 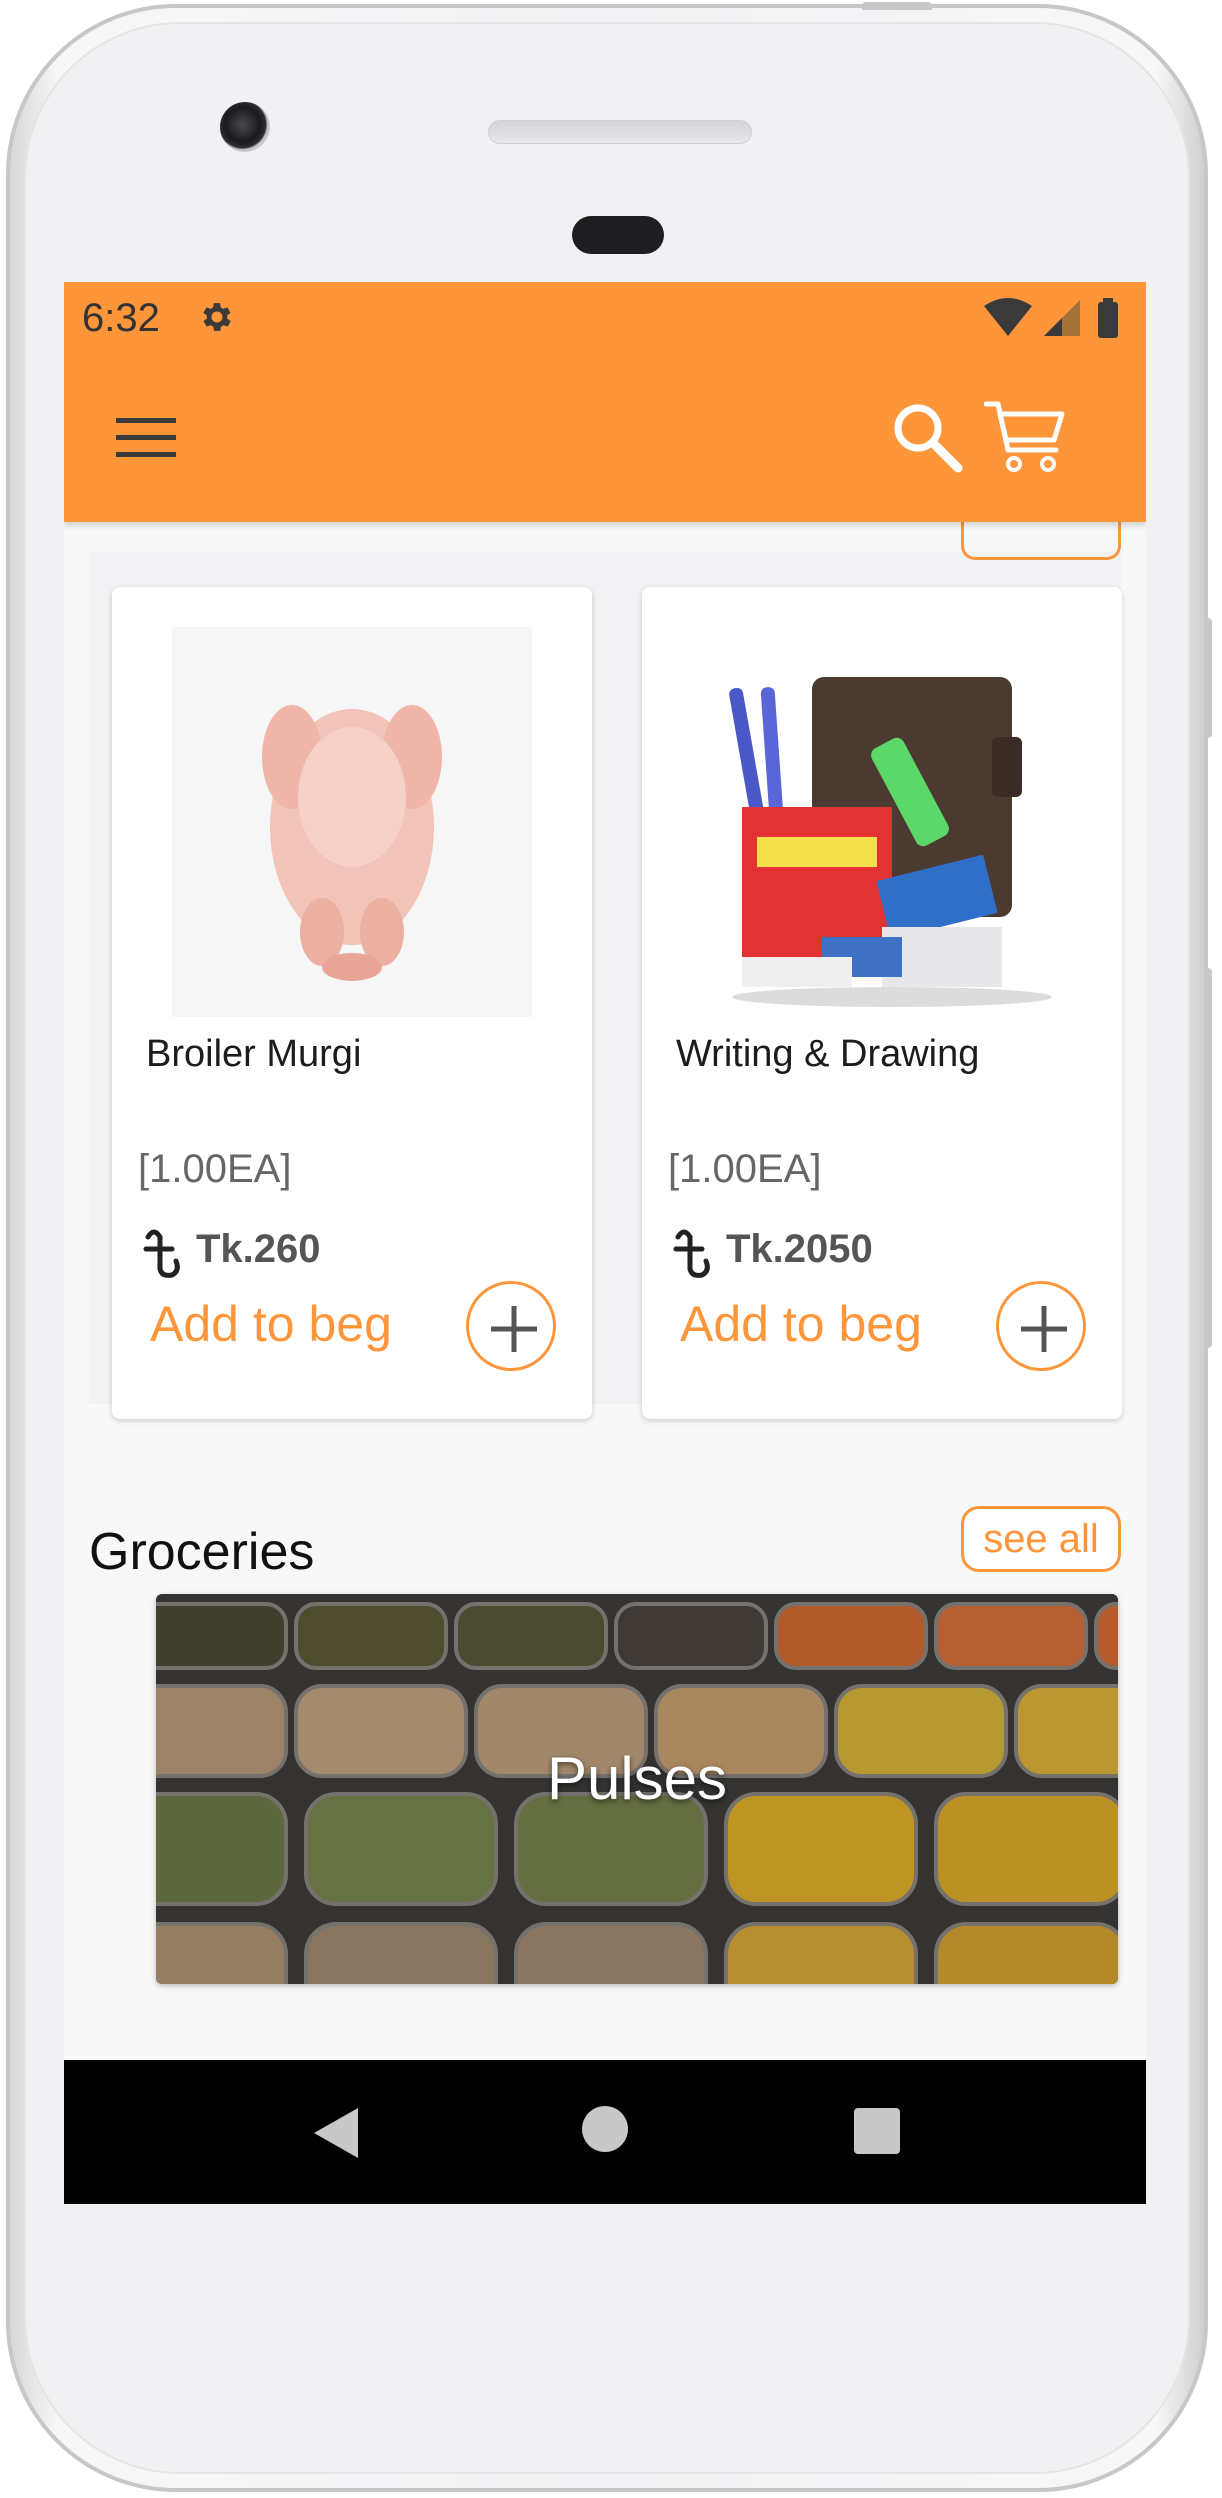 I want to click on product-price: Tk.2050, so click(x=799, y=1249).